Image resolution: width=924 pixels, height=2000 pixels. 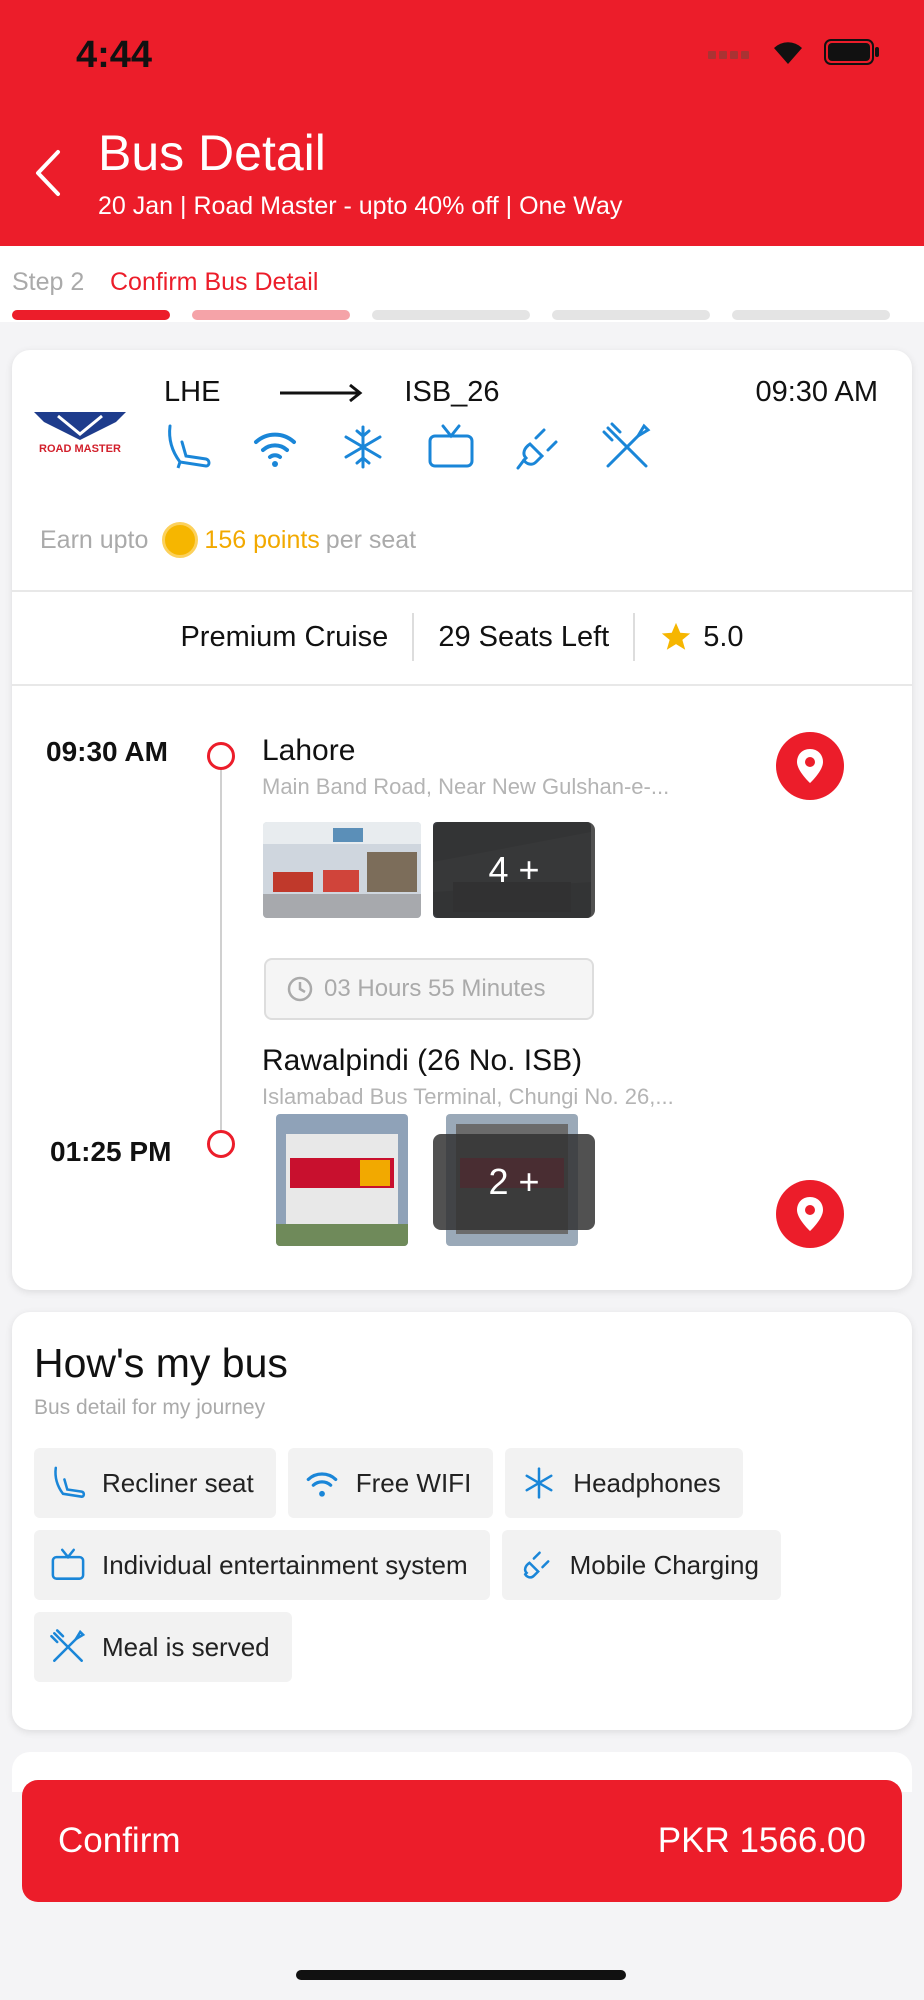 What do you see at coordinates (701, 637) in the screenshot?
I see `rating: 5.0` at bounding box center [701, 637].